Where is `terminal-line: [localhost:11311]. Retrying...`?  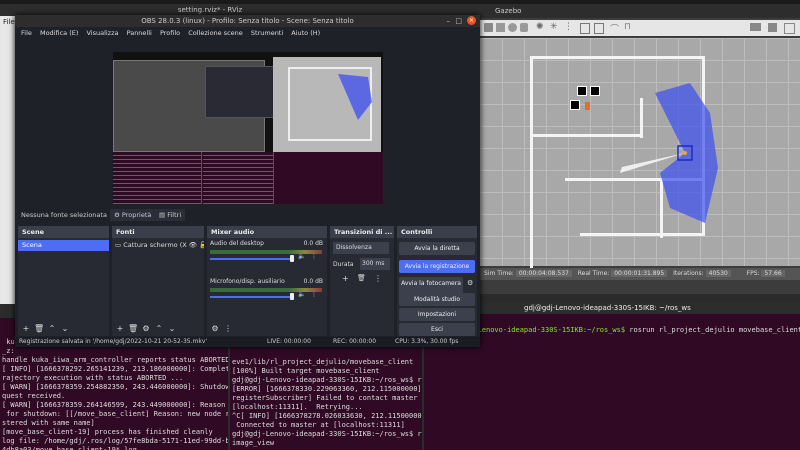
terminal-line: [localhost:11311]. Retrying... is located at coordinates (297, 407).